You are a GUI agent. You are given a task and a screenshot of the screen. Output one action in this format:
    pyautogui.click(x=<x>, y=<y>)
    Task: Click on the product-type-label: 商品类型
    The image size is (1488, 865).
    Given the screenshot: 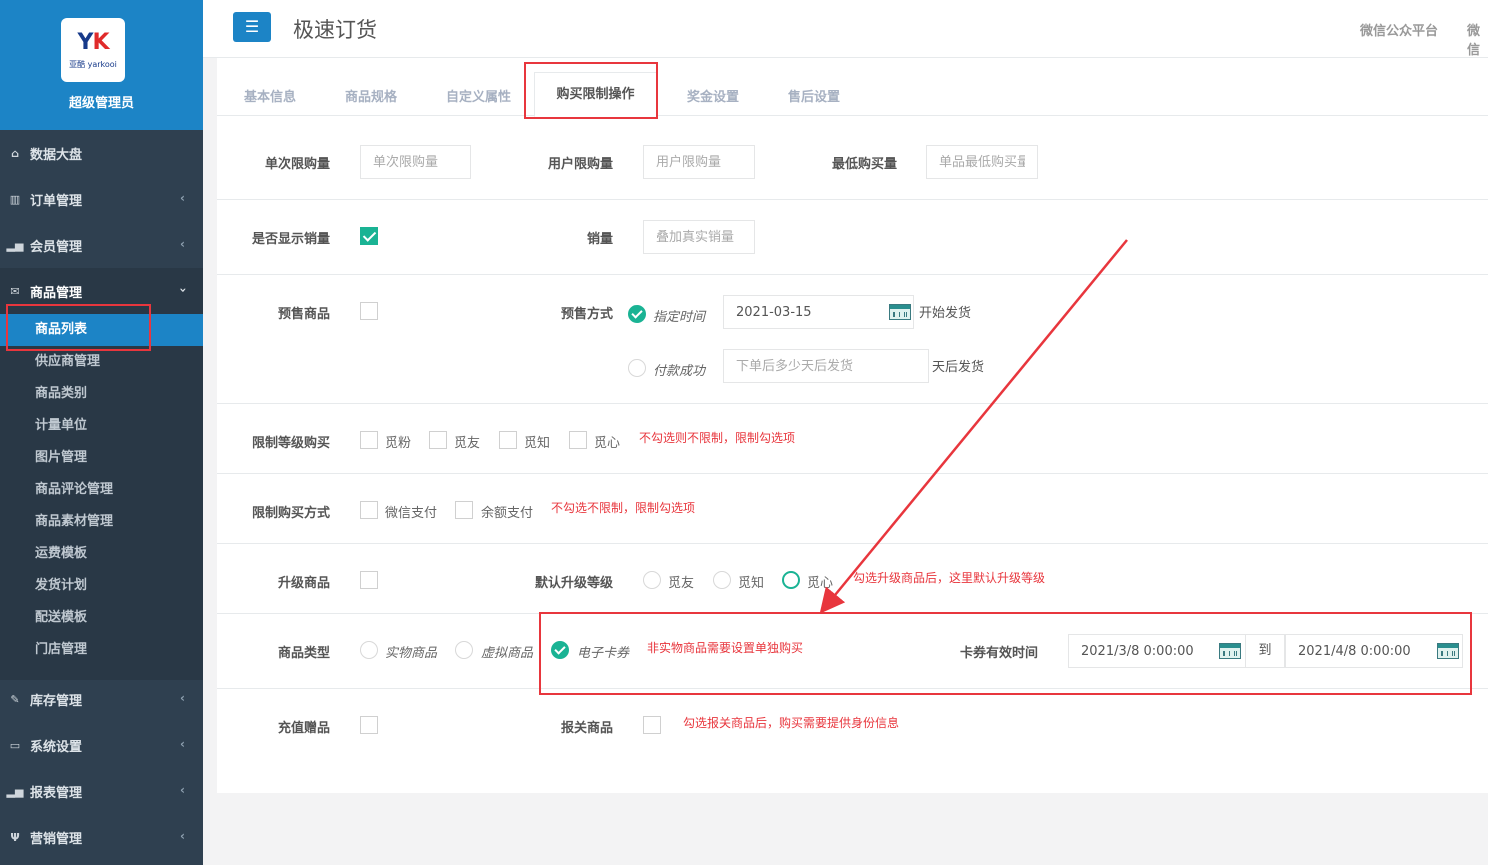 What is the action you would take?
    pyautogui.click(x=303, y=653)
    